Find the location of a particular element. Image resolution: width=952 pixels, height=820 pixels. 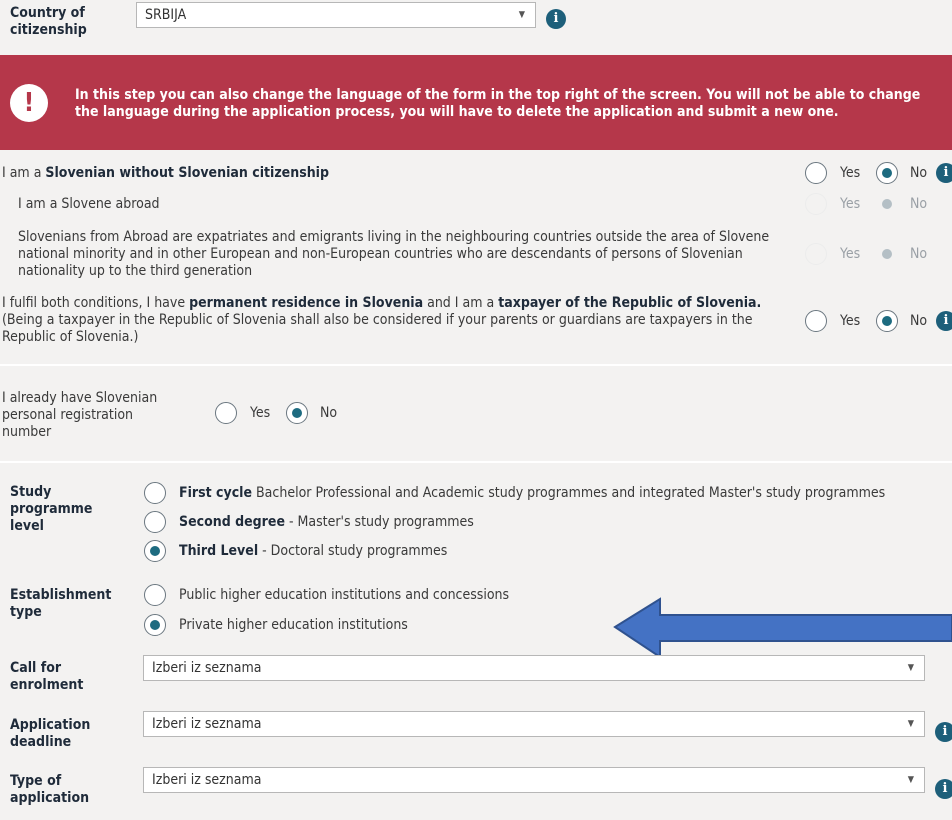

slovenian-without-citizenship-yes-radio is located at coordinates (816, 173).